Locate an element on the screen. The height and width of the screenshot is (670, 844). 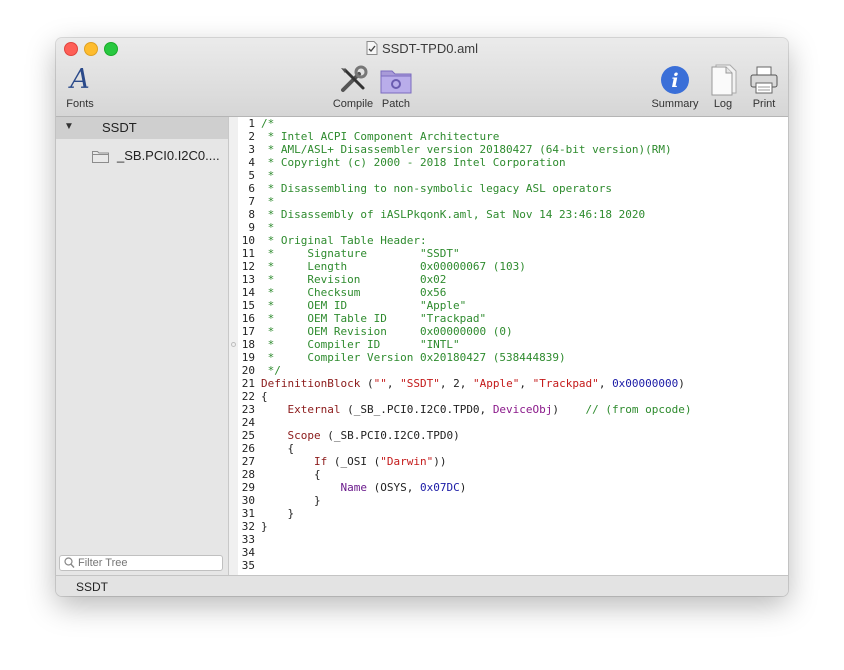
line-text: If (_OSI ("Darwin")) is located at coordinates (350, 461).